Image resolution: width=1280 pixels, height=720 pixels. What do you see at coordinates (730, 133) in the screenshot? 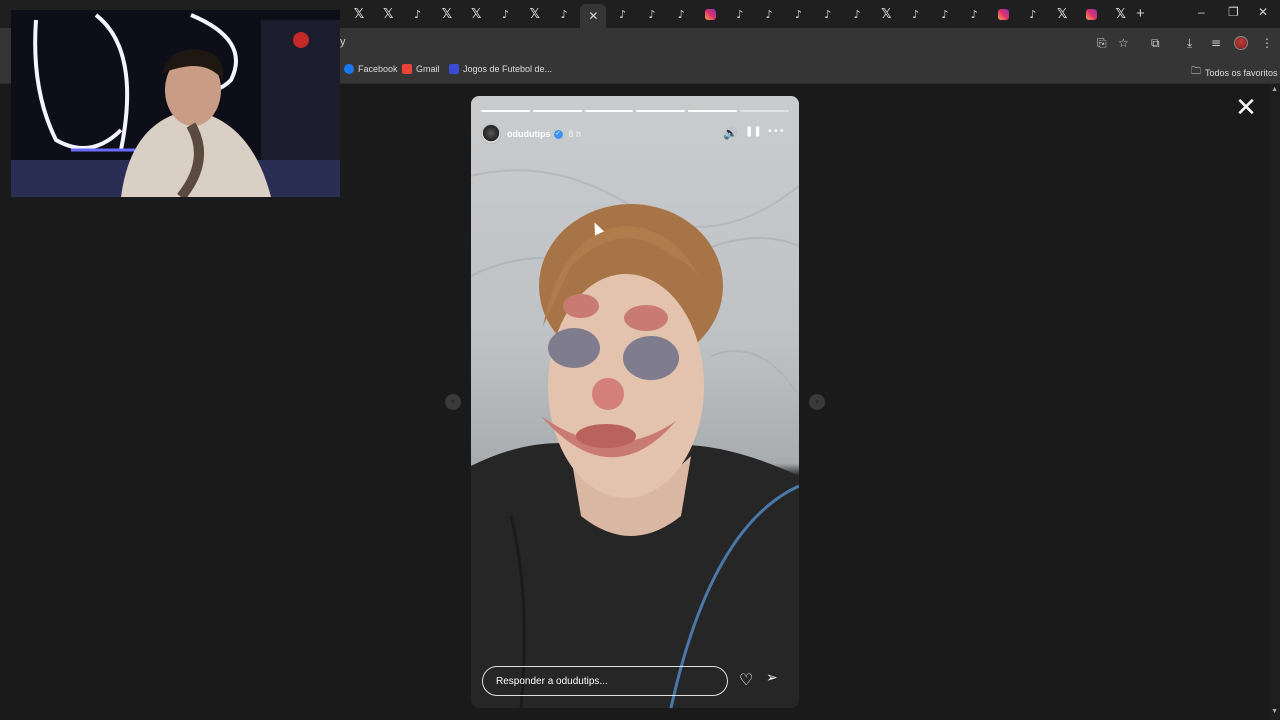
I see `mute-toggle-icon: 🔊` at bounding box center [730, 133].